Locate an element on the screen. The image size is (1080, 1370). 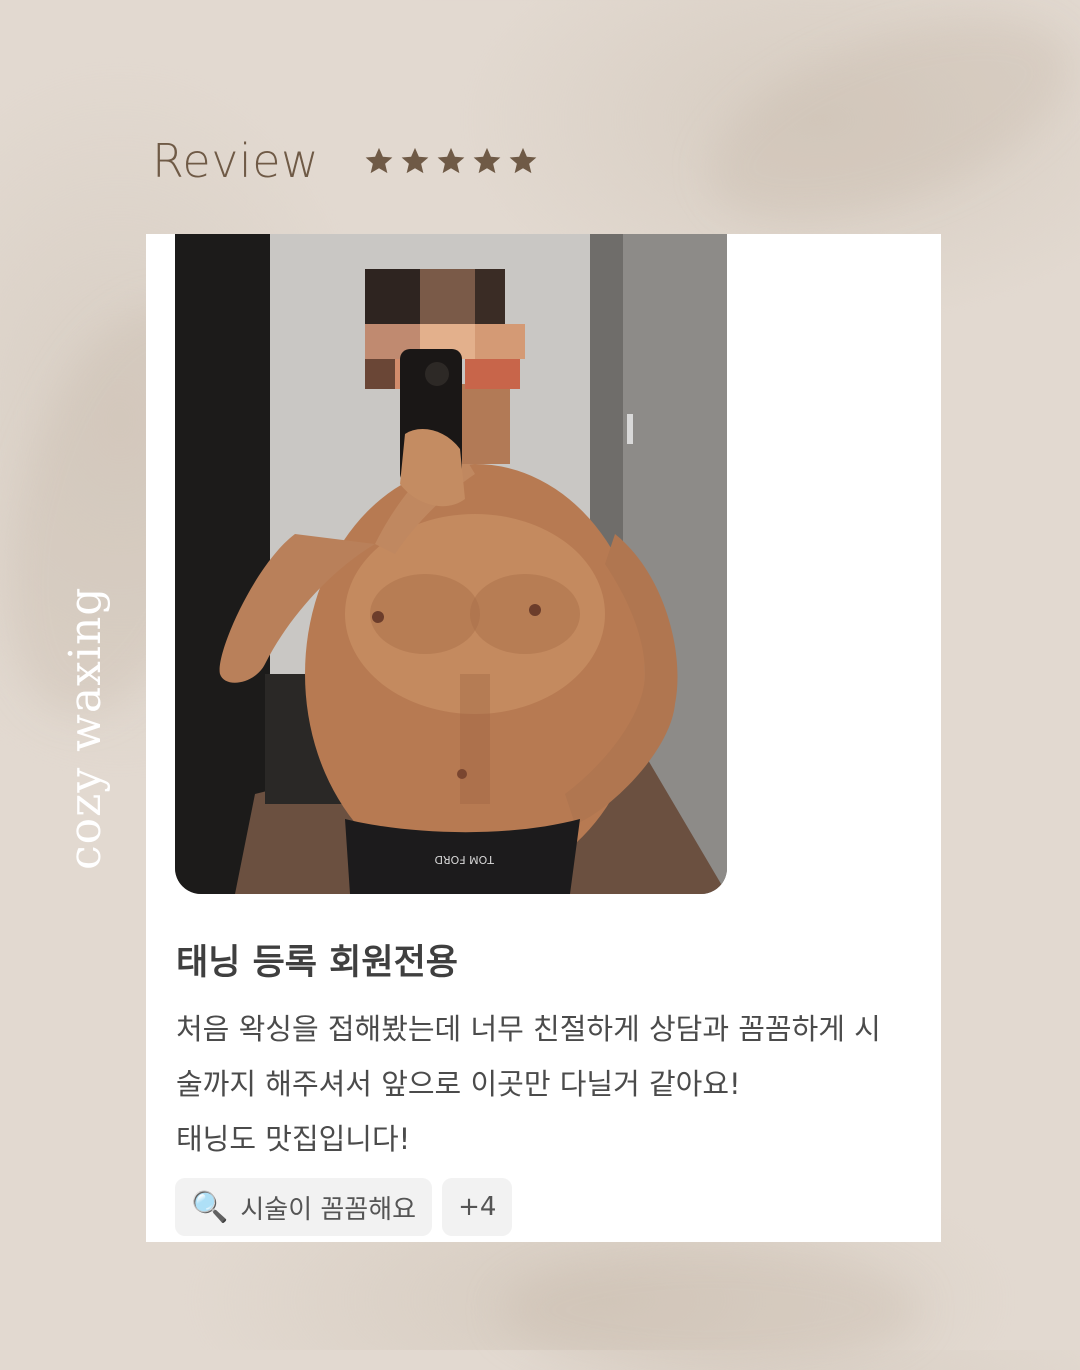
review-tag: 🔍 시술이 꼼꼼해요 is located at coordinates (304, 1207).